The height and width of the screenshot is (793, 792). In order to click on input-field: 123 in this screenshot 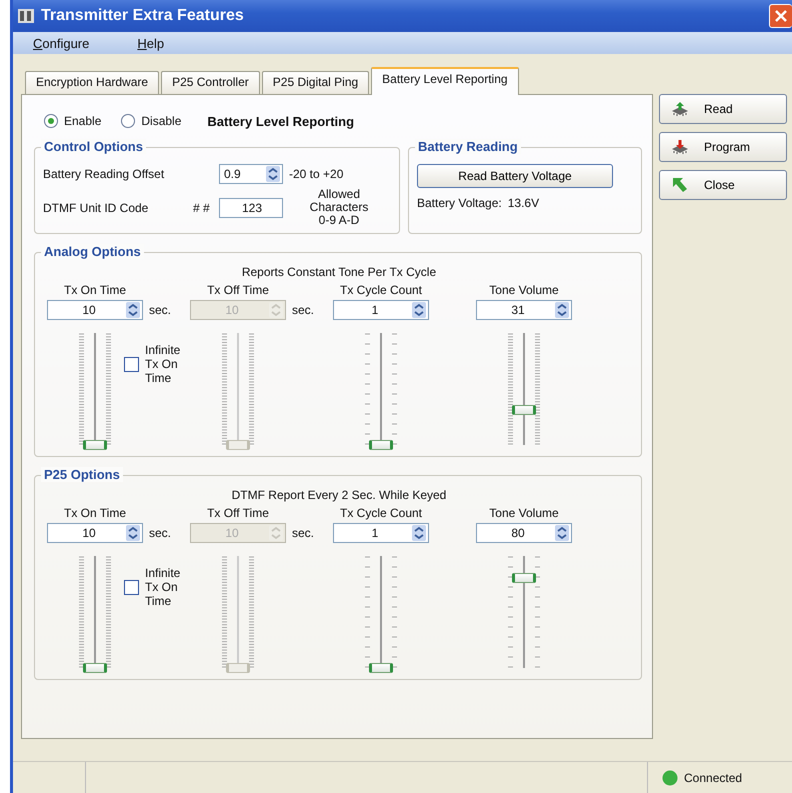, I will do `click(251, 208)`.